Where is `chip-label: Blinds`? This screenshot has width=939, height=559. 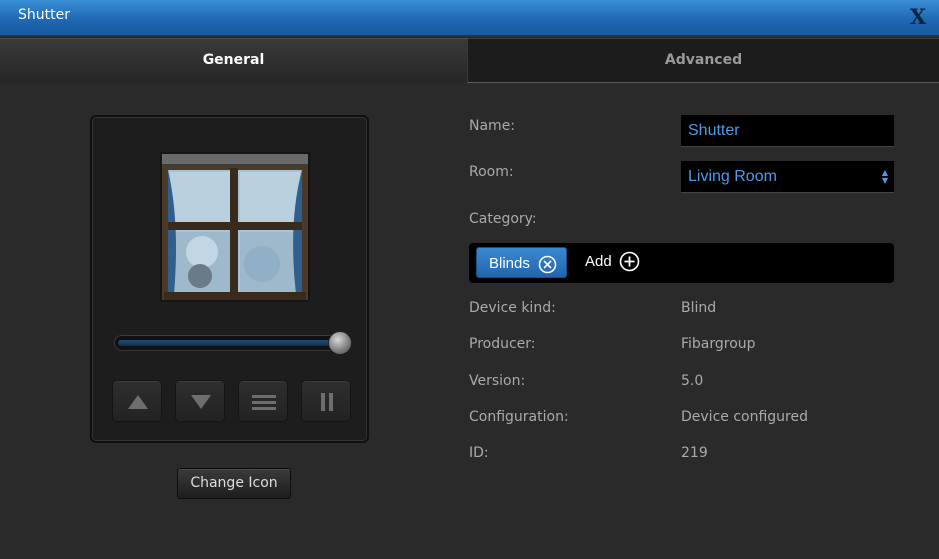 chip-label: Blinds is located at coordinates (509, 263).